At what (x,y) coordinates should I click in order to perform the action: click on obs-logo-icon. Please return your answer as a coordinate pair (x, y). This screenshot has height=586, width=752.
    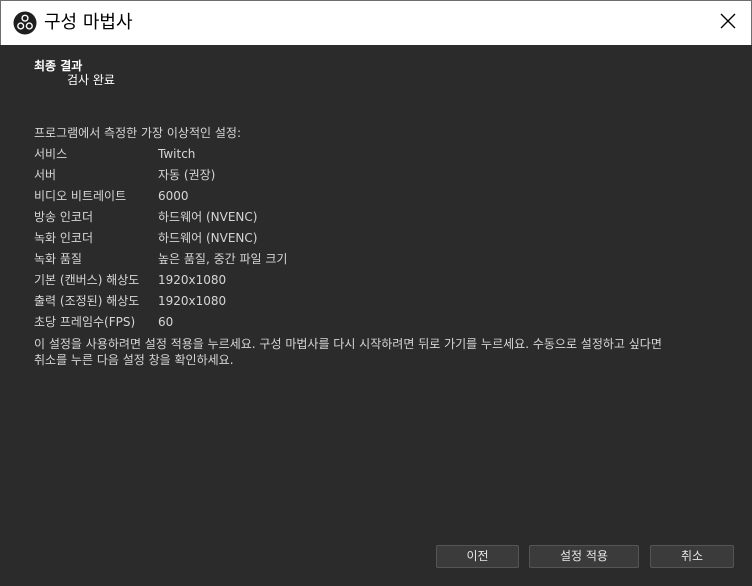
    Looking at the image, I should click on (25, 23).